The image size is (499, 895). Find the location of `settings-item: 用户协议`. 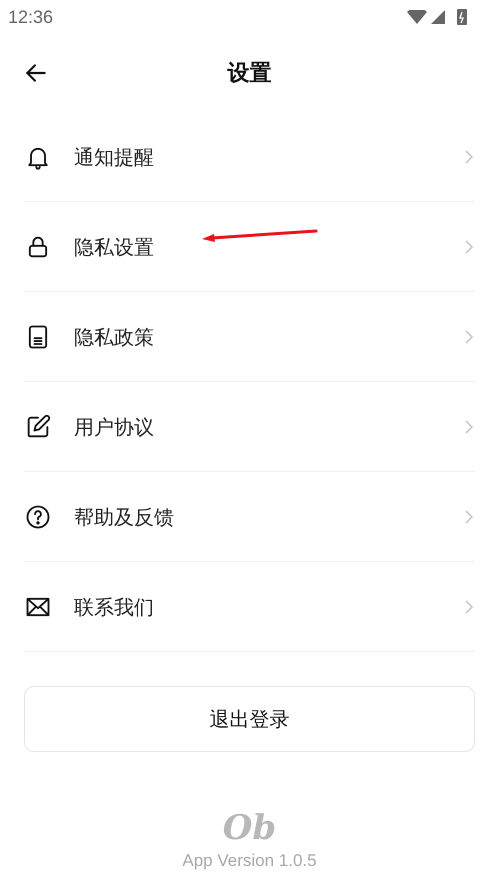

settings-item: 用户协议 is located at coordinates (249, 427).